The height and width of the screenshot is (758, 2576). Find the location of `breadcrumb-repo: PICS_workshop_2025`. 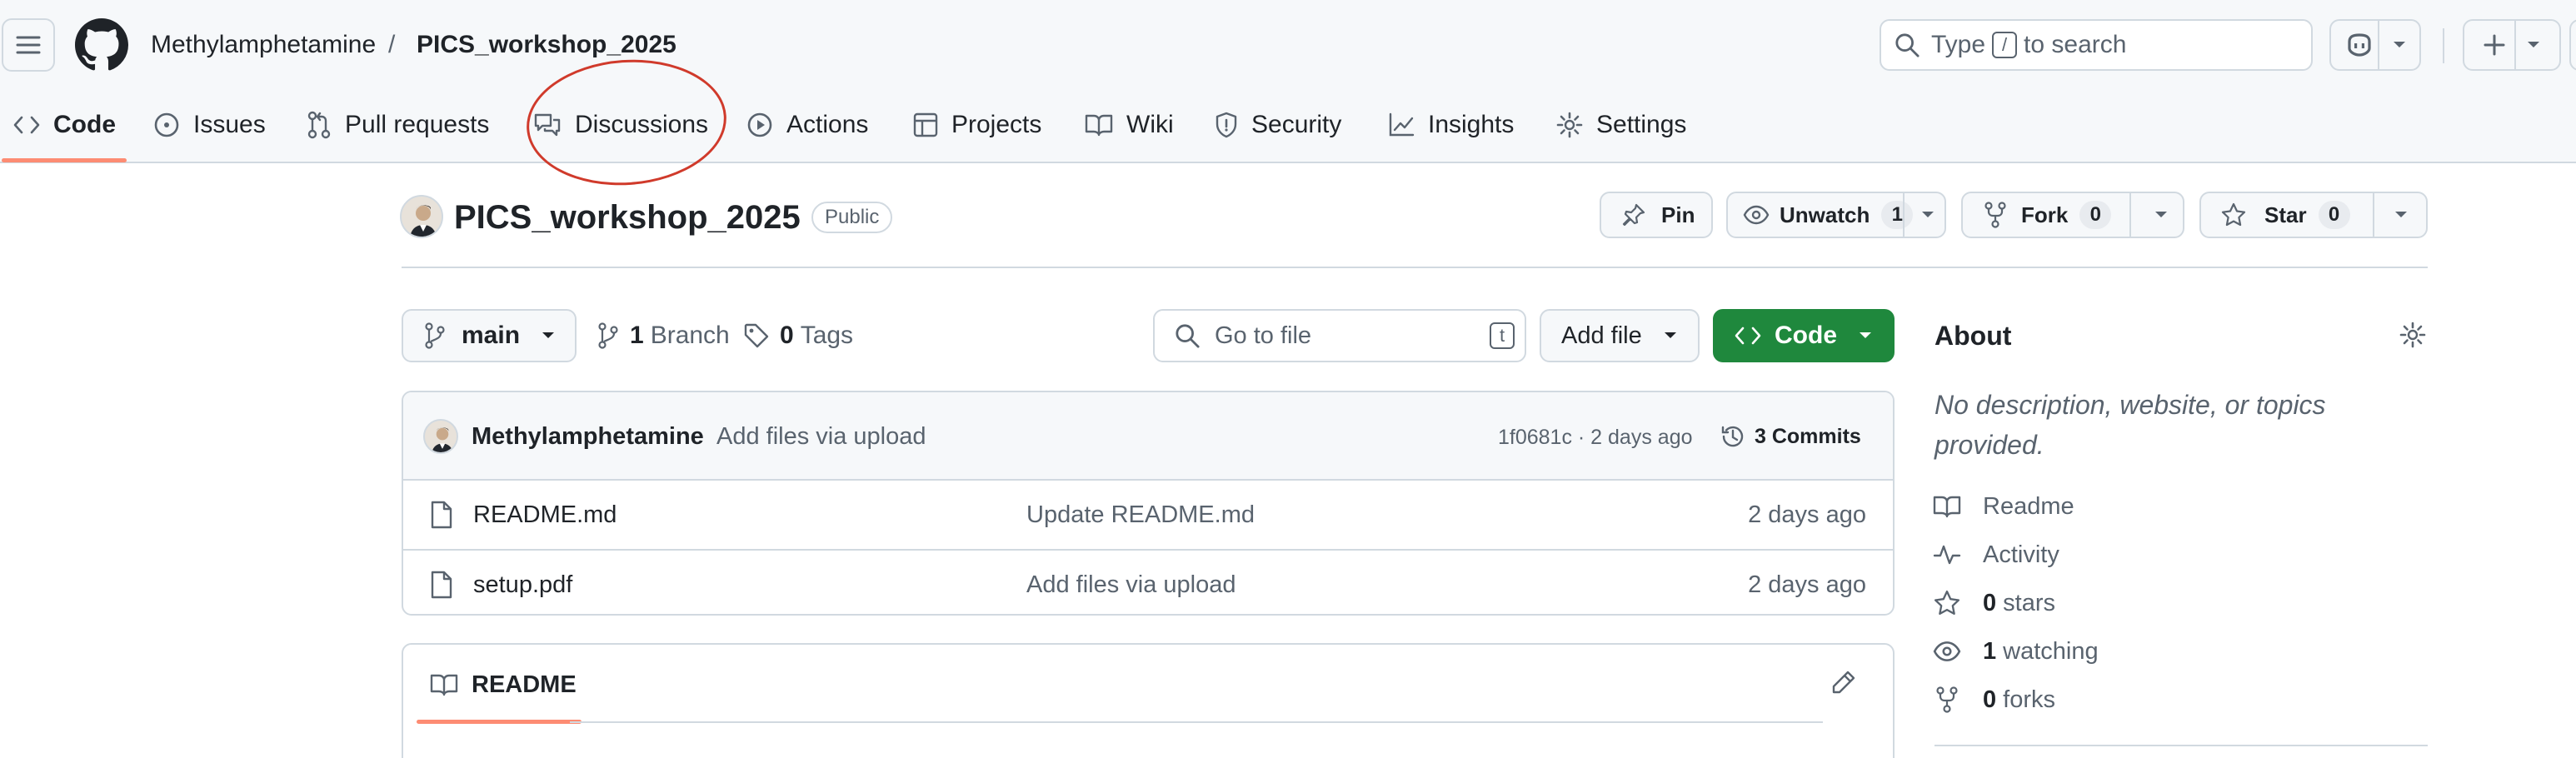

breadcrumb-repo: PICS_workshop_2025 is located at coordinates (546, 45).